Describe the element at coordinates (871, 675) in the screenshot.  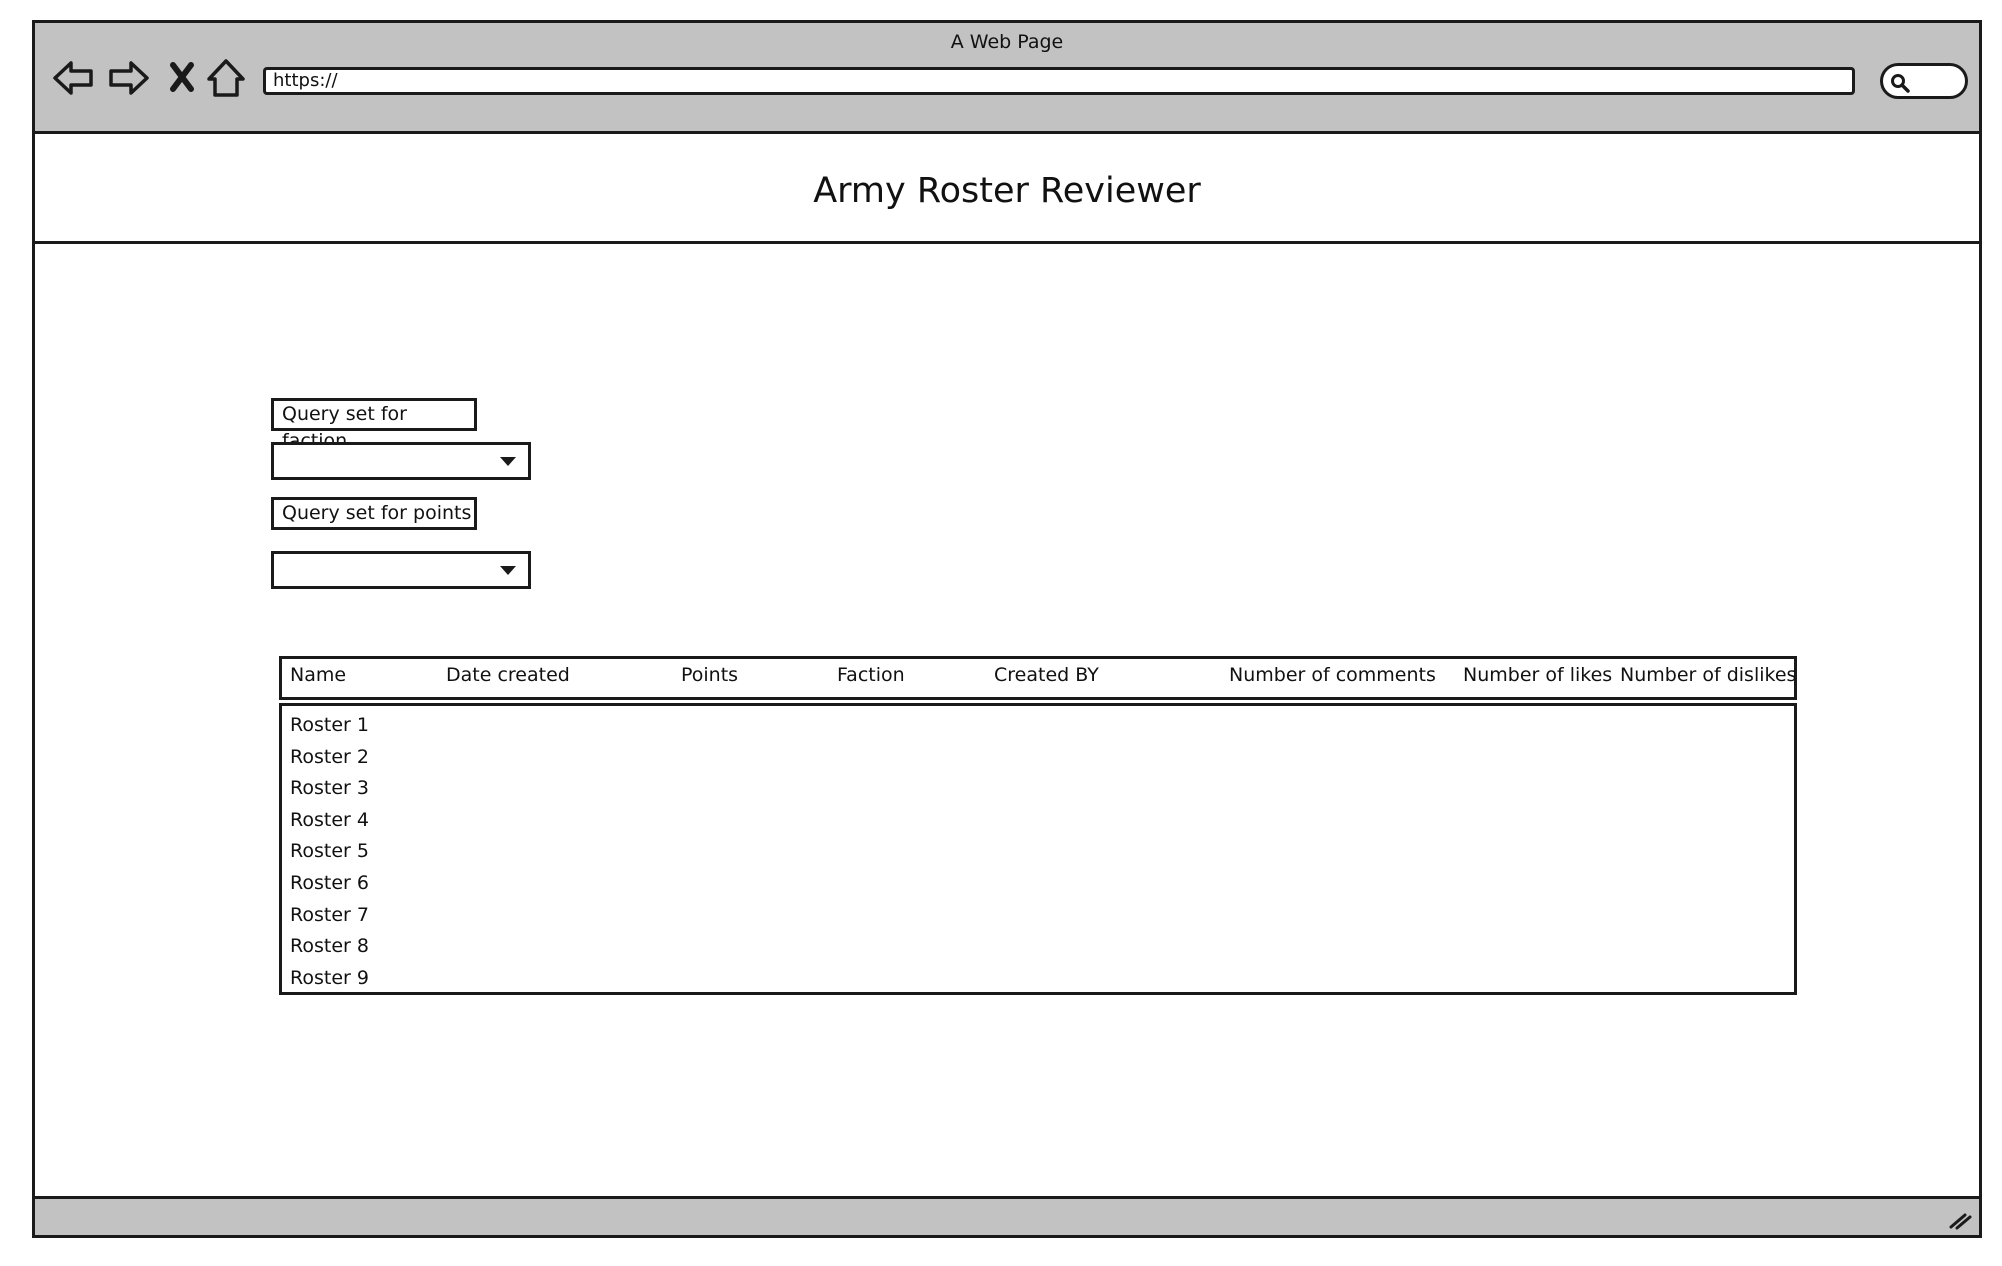
I see `column-header-faction: Faction` at that location.